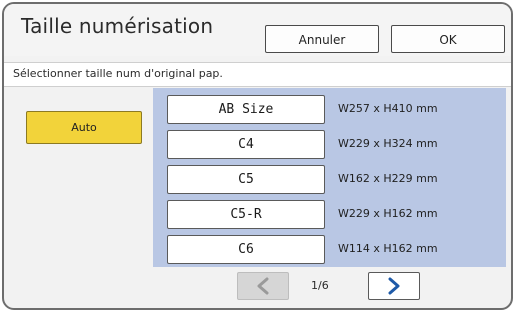 The width and height of the screenshot is (515, 312). Describe the element at coordinates (388, 143) in the screenshot. I see `size-dimensions: W229 x H324 mm` at that location.